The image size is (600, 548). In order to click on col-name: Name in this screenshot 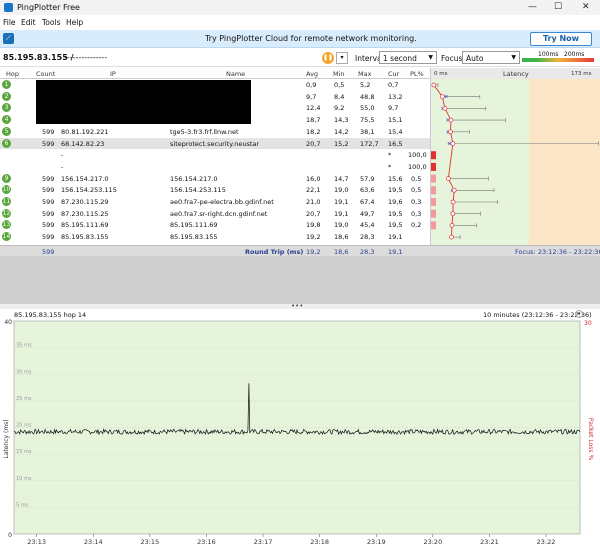, I will do `click(235, 74)`.